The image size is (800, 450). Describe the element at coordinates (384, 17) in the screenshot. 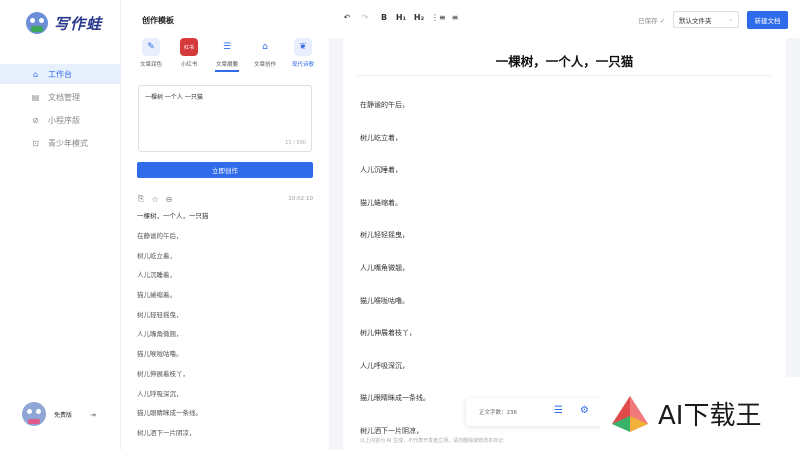

I see `bold-button: B` at that location.